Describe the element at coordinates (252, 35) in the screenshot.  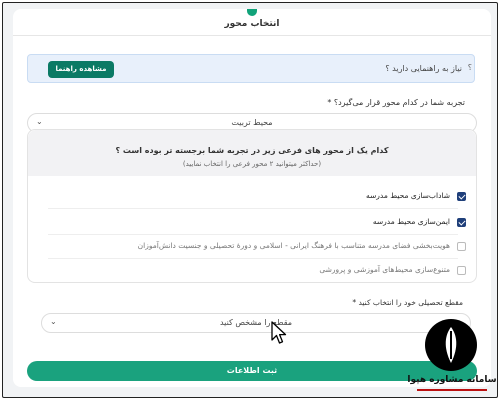
I see `header-divider` at that location.